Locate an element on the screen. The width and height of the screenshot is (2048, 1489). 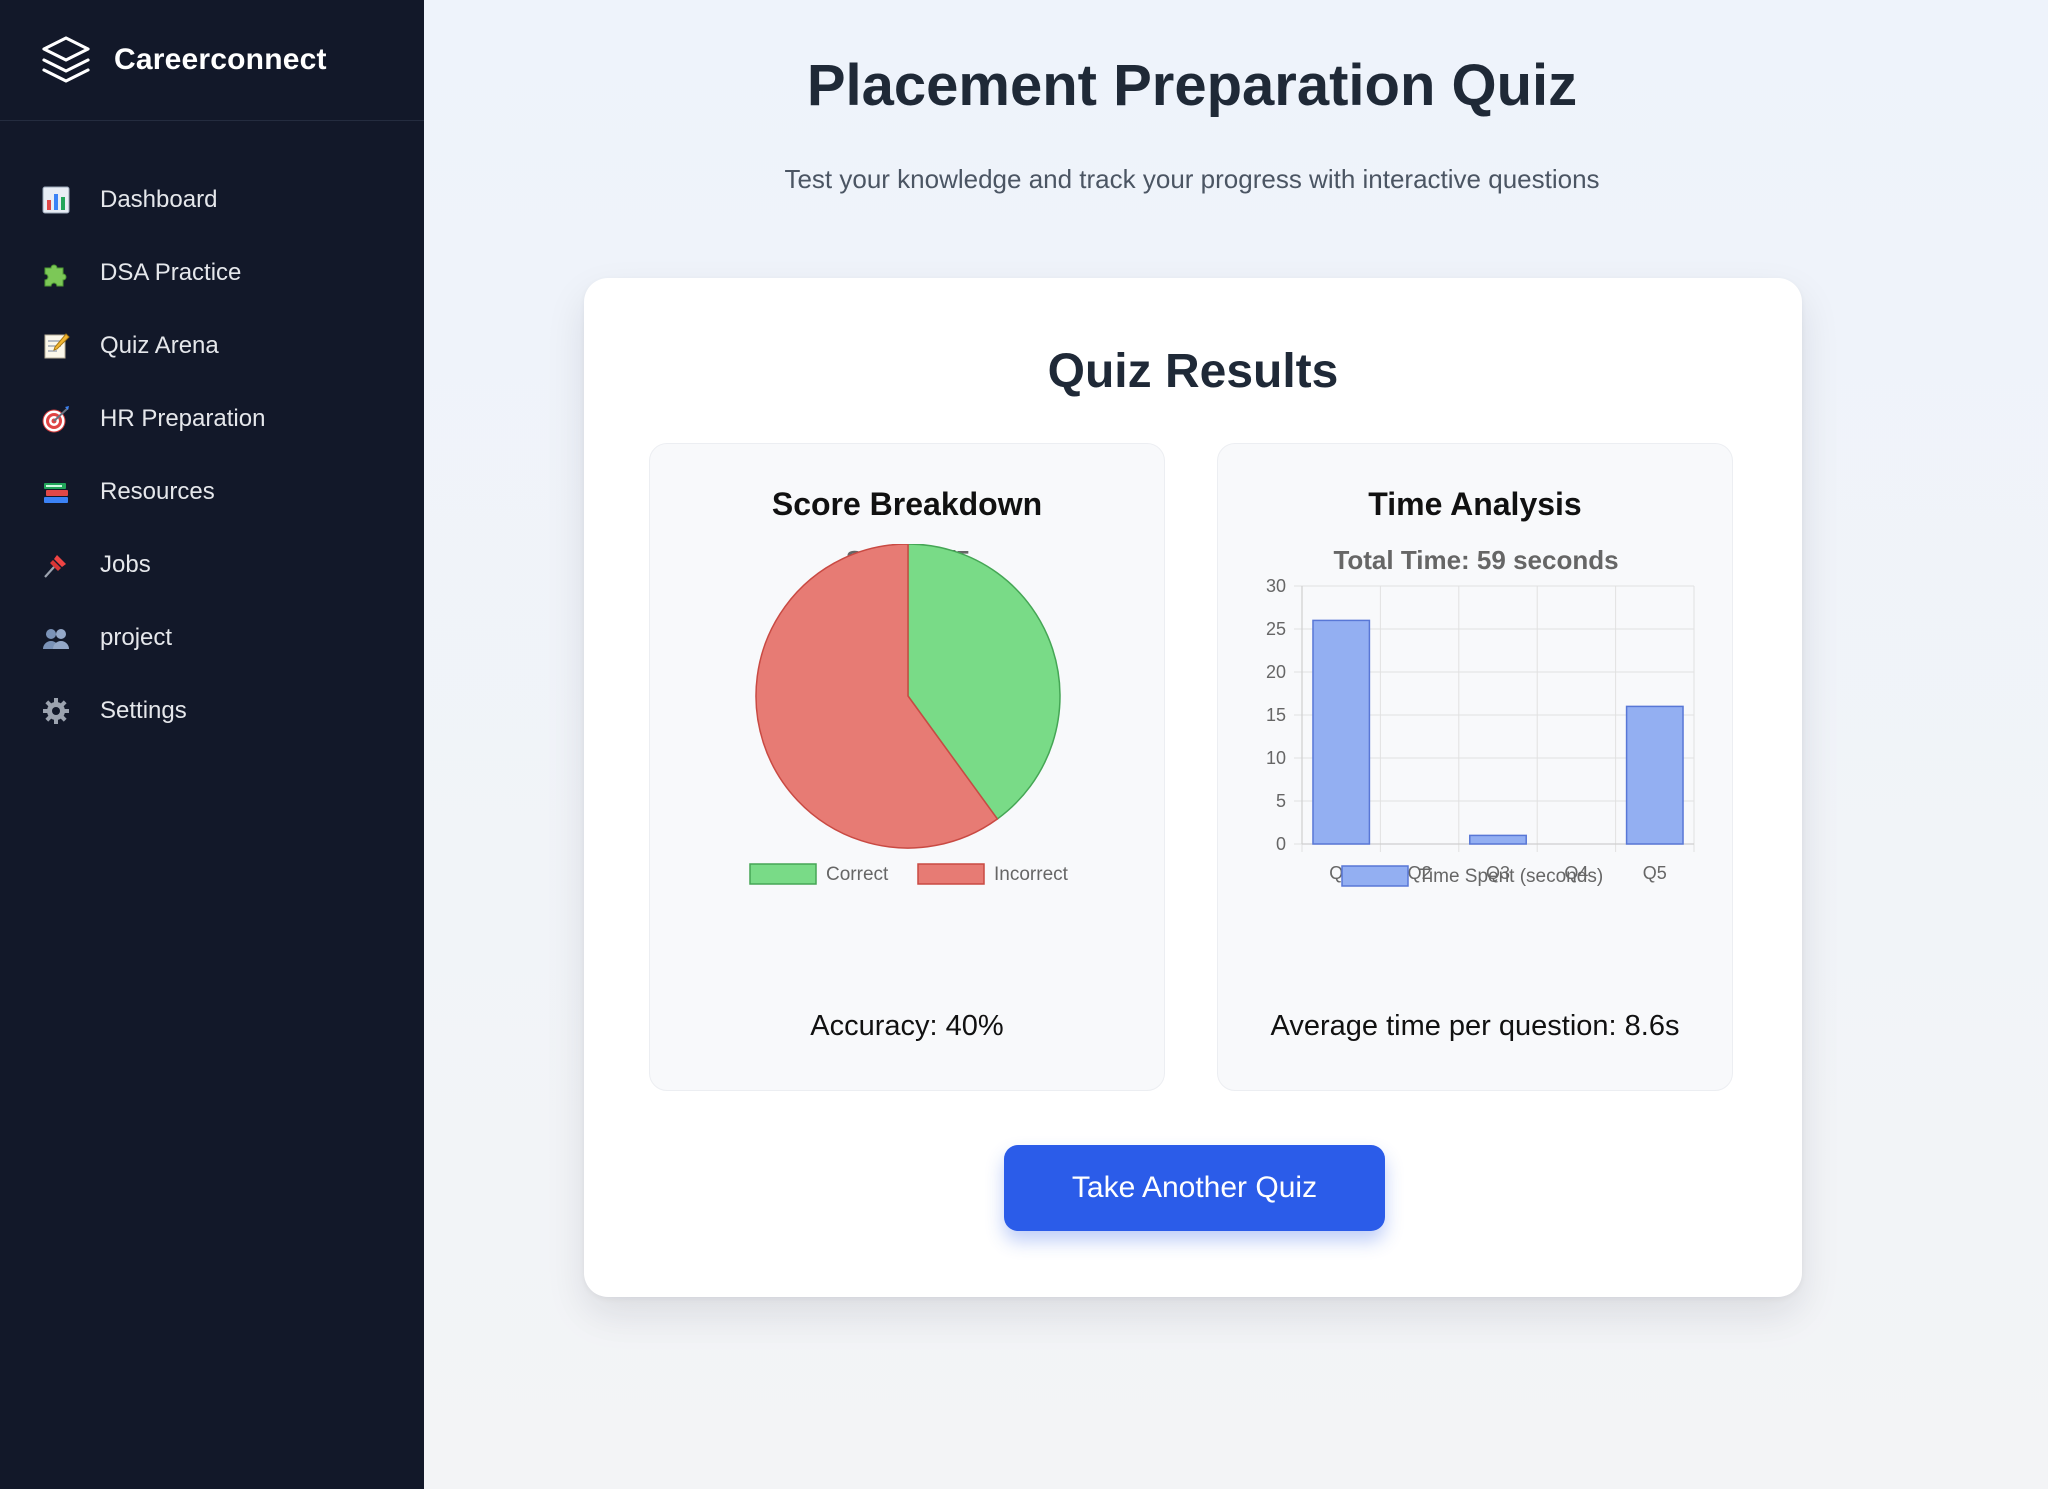
accuracy-text: Accuracy: 40% is located at coordinates (907, 1026).